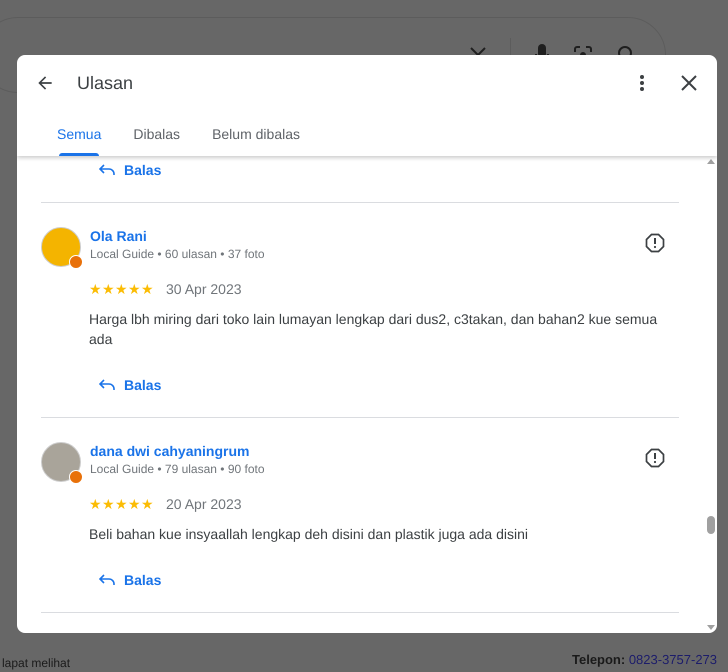 The height and width of the screenshot is (672, 728). Describe the element at coordinates (204, 289) in the screenshot. I see `review-date: 30 Apr 2023` at that location.